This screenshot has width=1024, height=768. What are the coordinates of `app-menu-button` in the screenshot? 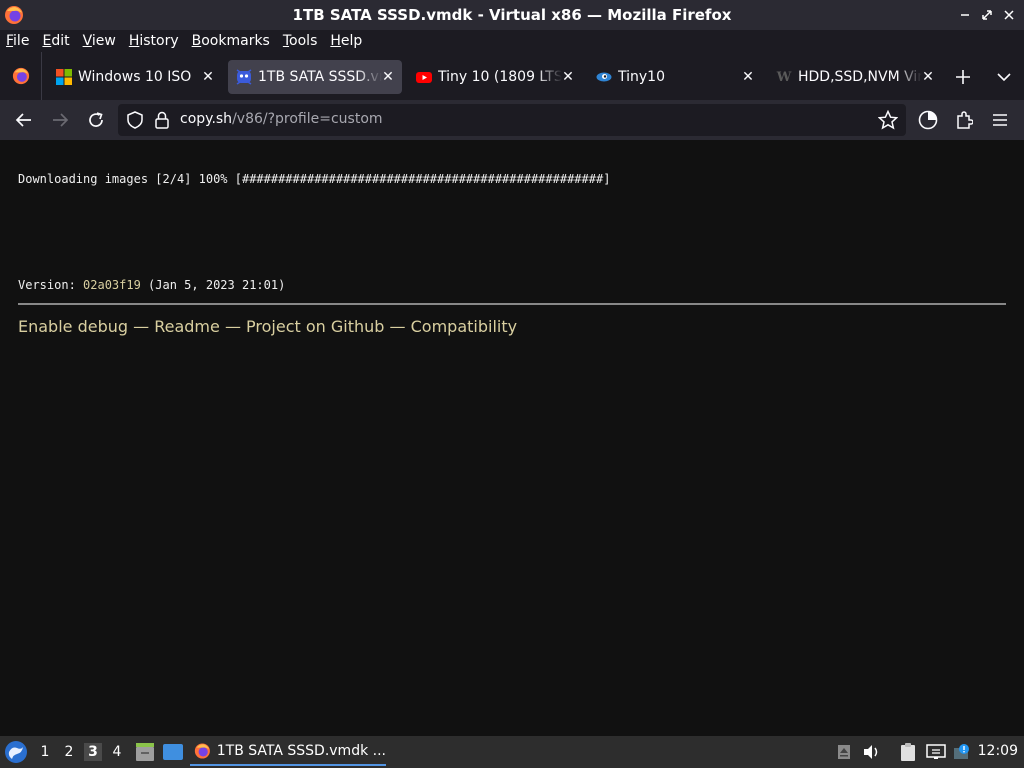 It's located at (1000, 120).